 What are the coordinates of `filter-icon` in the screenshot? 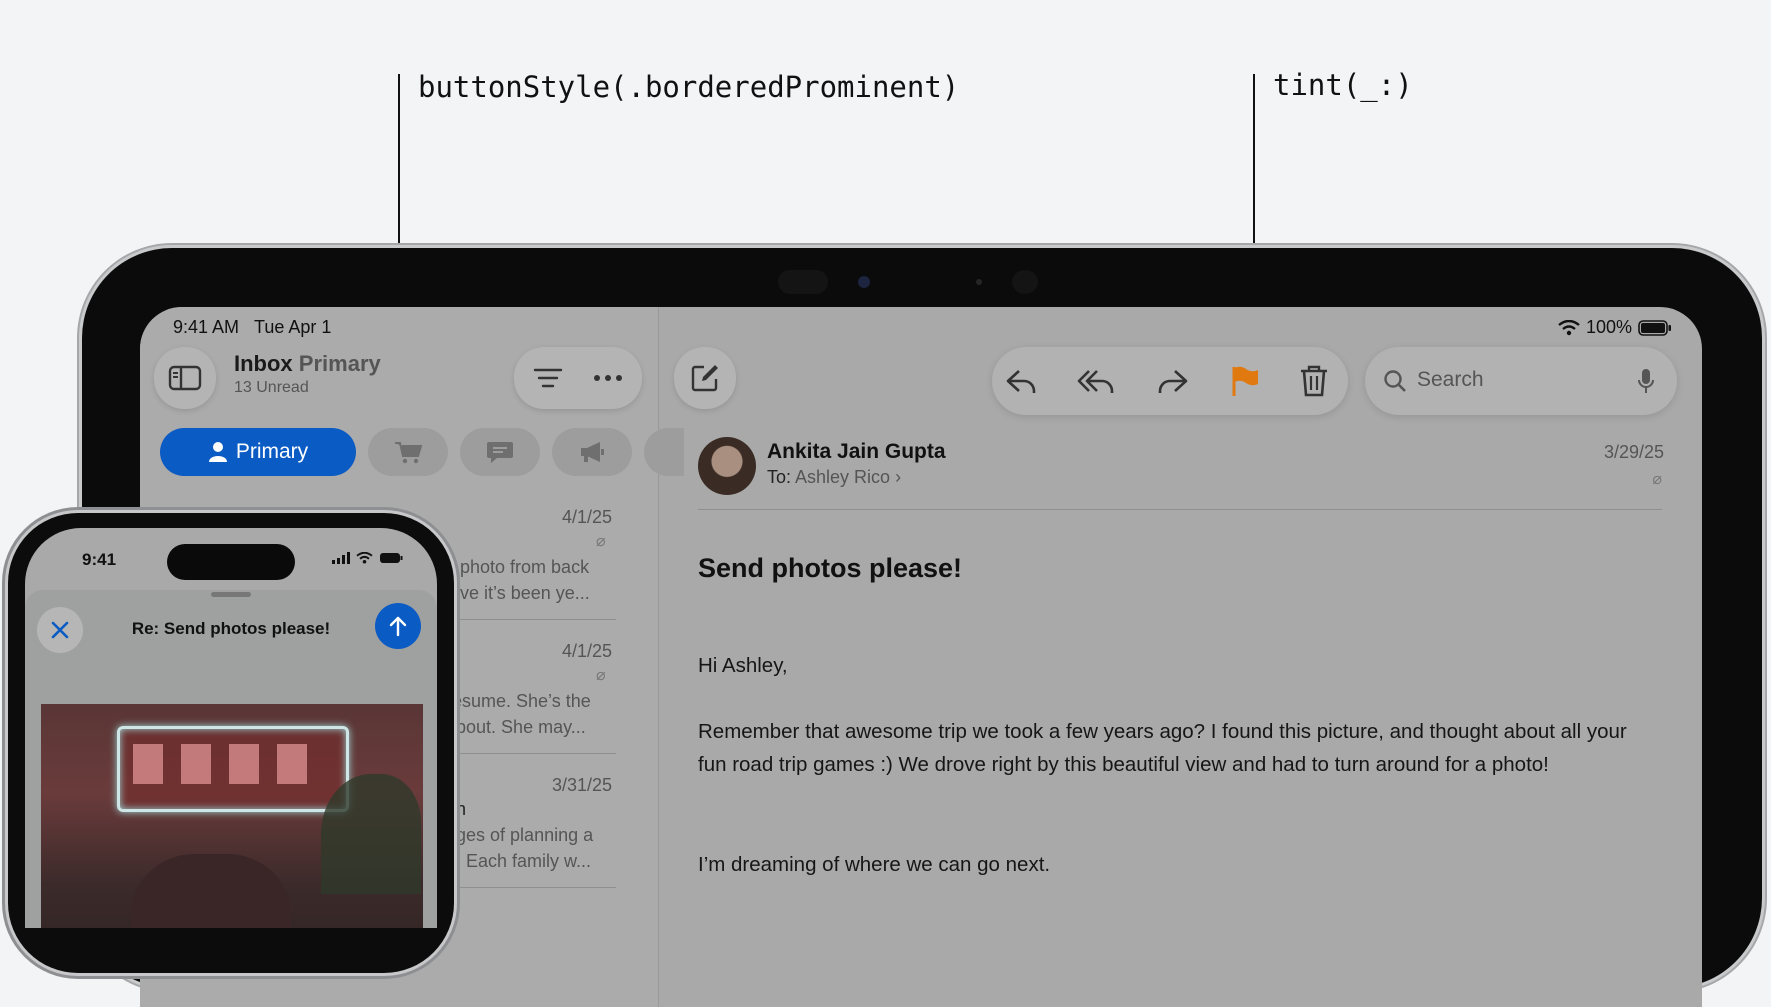 It's located at (548, 378).